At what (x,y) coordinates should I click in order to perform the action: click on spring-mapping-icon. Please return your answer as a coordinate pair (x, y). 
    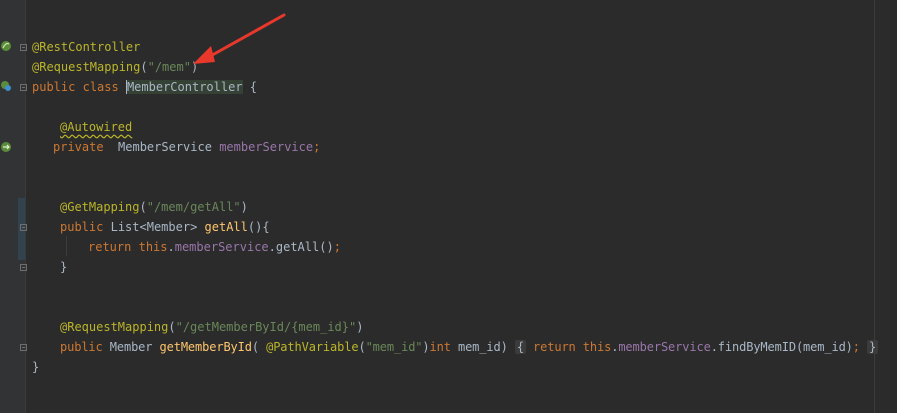
    Looking at the image, I should click on (6, 86).